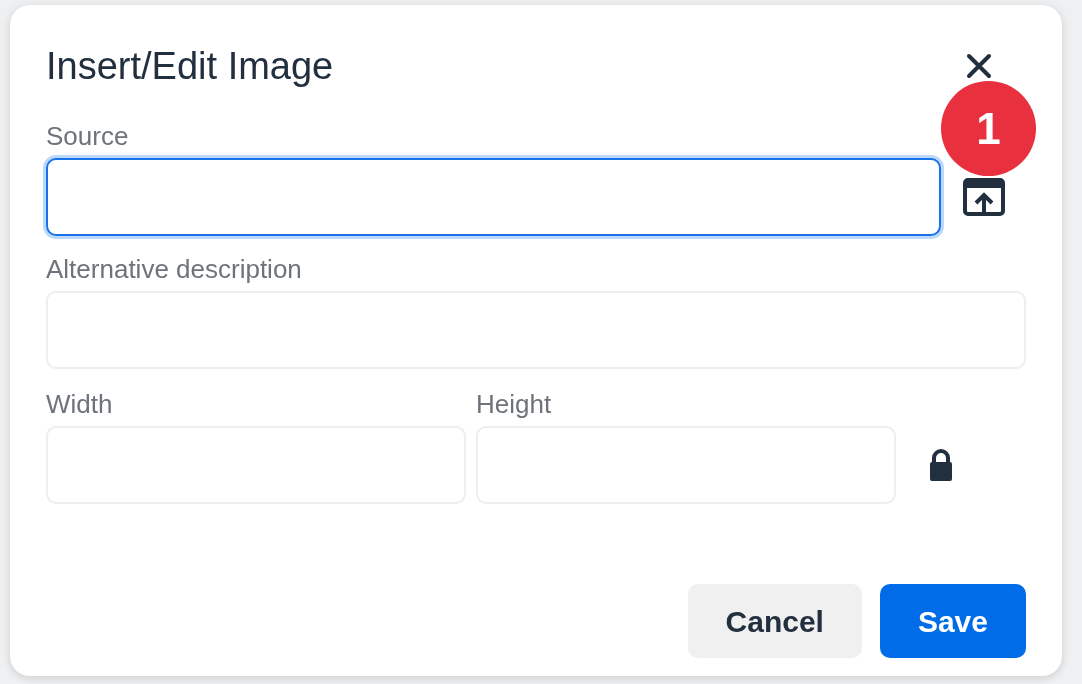 This screenshot has width=1082, height=684. Describe the element at coordinates (493, 197) in the screenshot. I see `text-field` at that location.